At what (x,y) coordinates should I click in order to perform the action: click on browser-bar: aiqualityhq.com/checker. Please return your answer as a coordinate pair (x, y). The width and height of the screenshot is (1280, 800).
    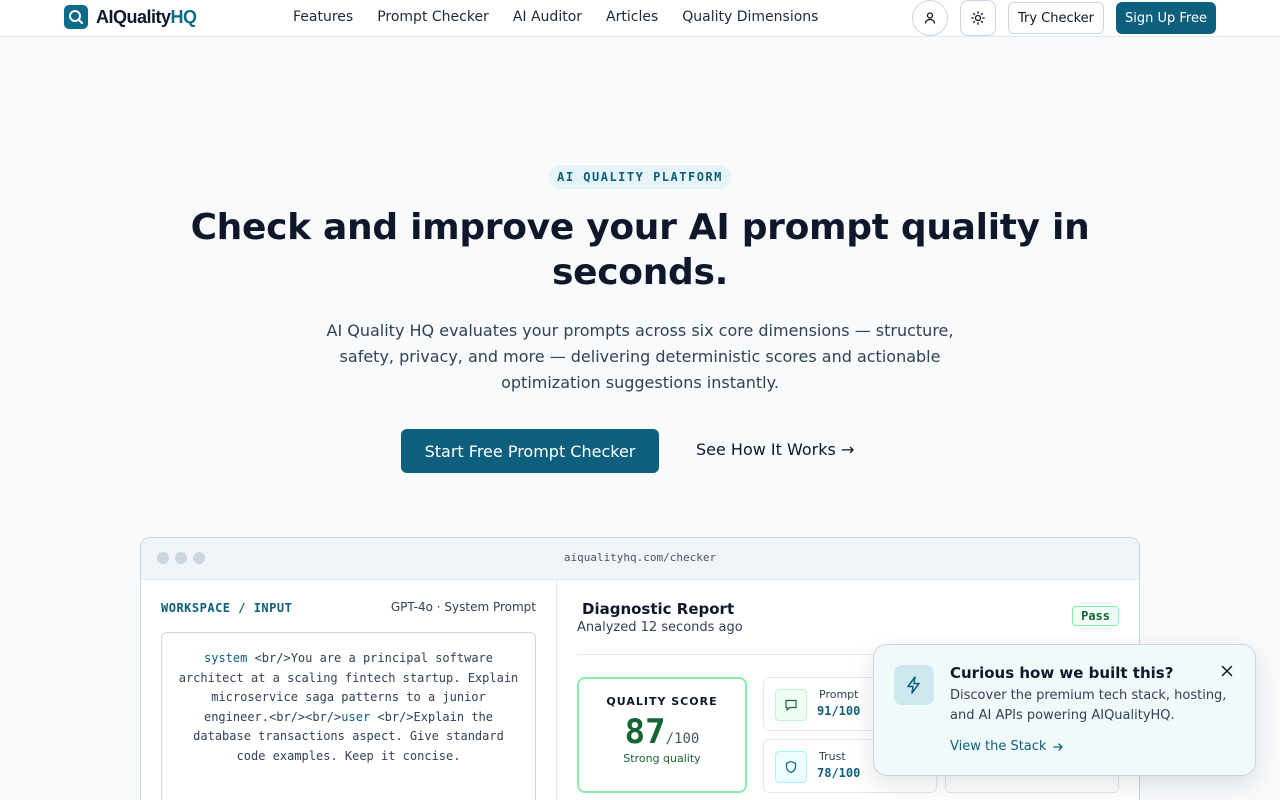
    Looking at the image, I should click on (640, 559).